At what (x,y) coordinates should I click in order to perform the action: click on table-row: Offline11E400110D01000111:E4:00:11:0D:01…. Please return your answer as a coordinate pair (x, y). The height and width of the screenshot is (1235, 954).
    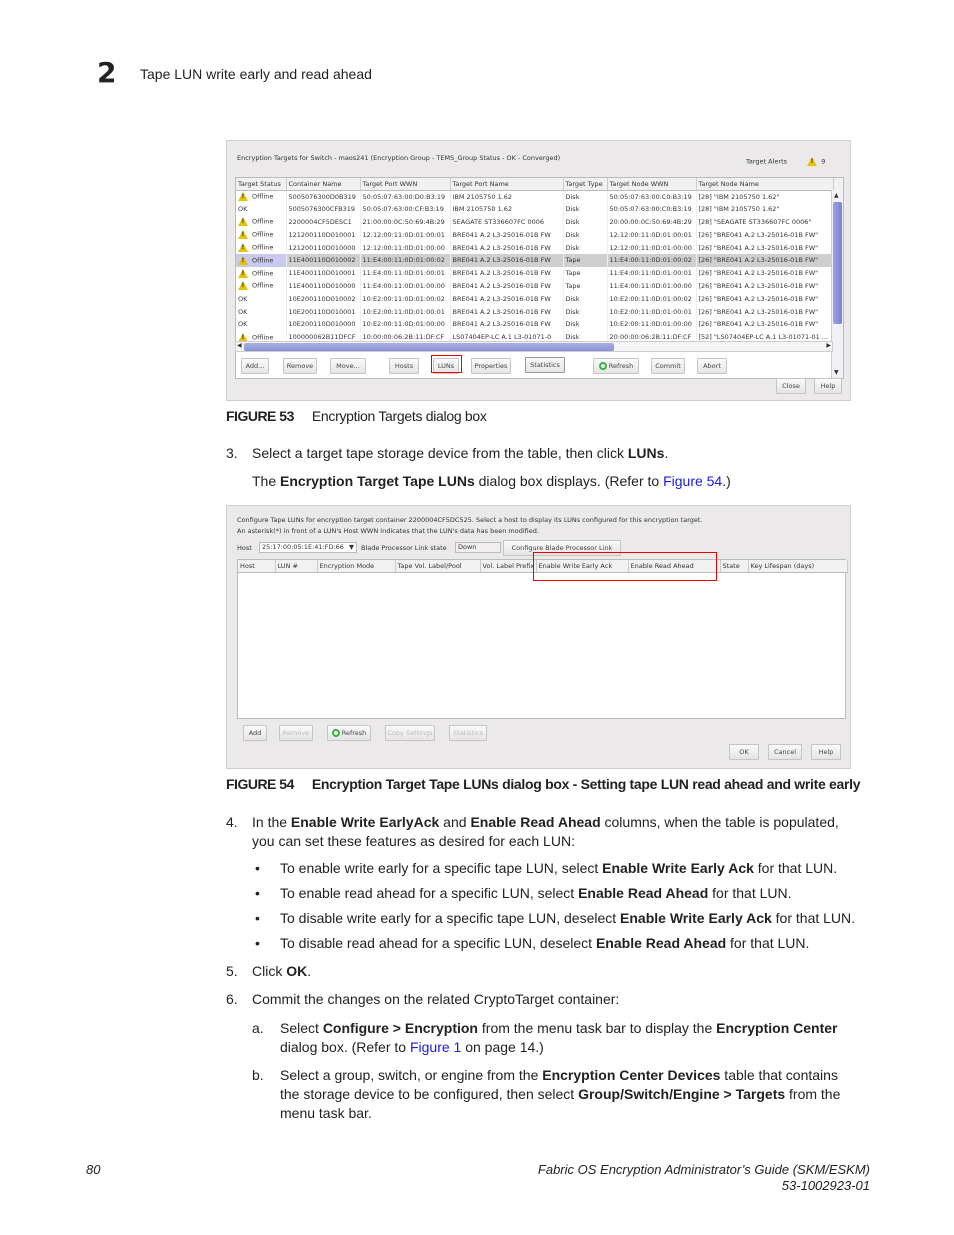
    Looking at the image, I should click on (539, 273).